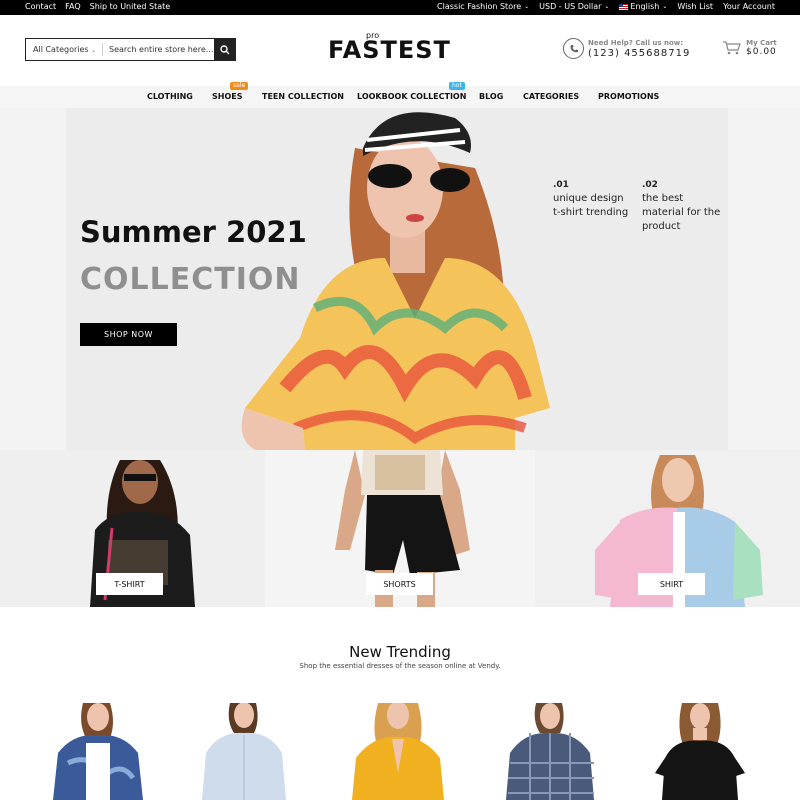 Image resolution: width=800 pixels, height=800 pixels. I want to click on store-selector: Classic Fashion Store ⌄, so click(483, 6).